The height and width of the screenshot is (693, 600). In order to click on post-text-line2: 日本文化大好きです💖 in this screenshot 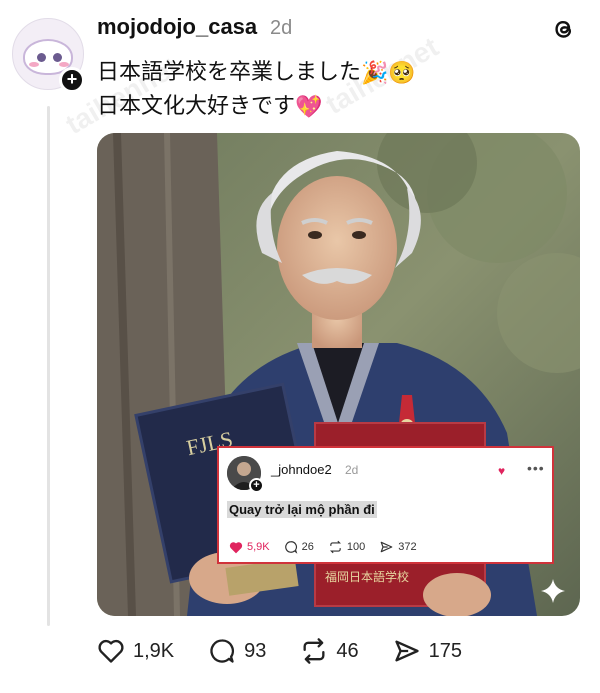, I will do `click(209, 104)`.